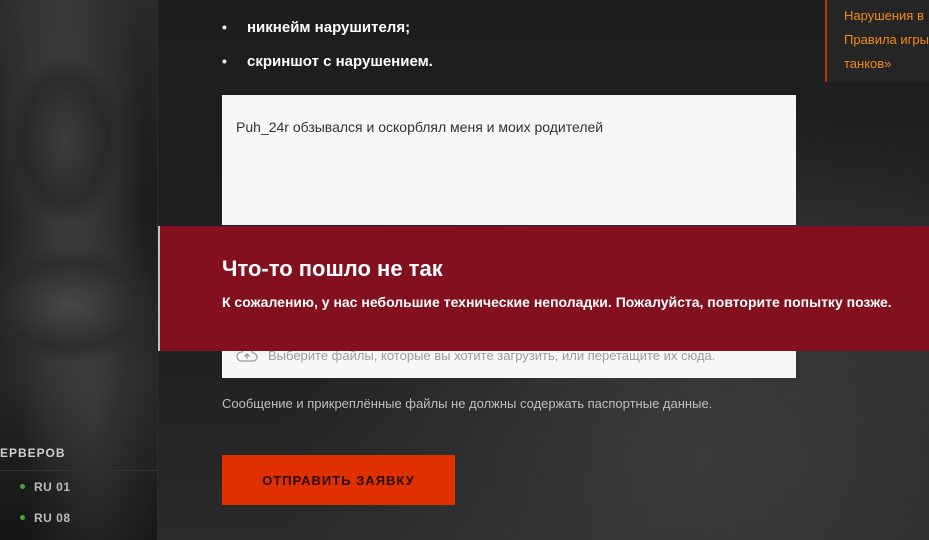 The image size is (929, 540). What do you see at coordinates (52, 517) in the screenshot?
I see `server-item-label: RU 08` at bounding box center [52, 517].